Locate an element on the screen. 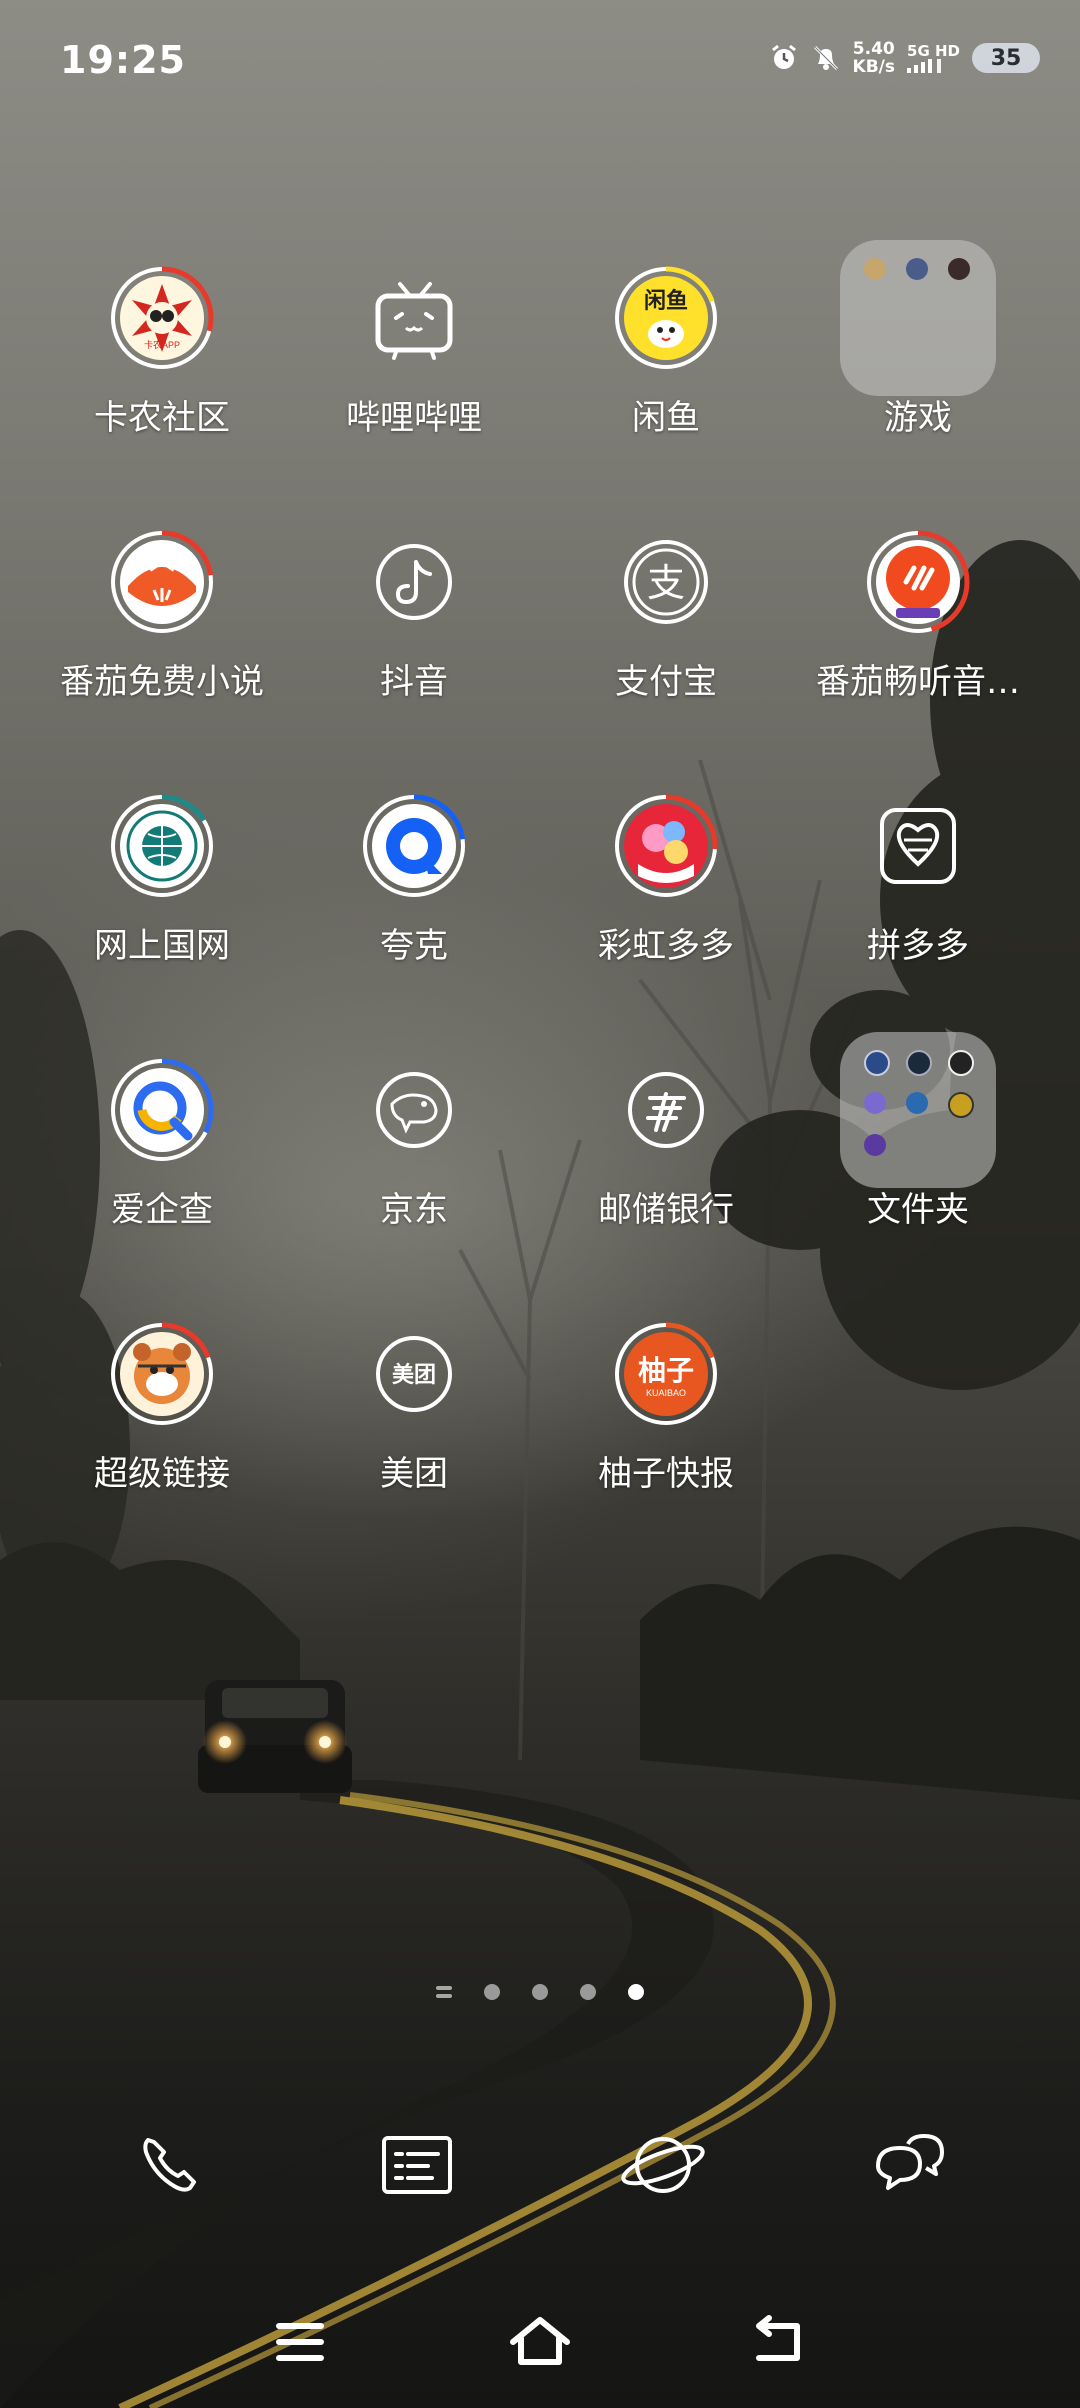 Image resolution: width=1080 pixels, height=2408 pixels. app-youzi: 柚子 KUAIBAO 柚子快报 is located at coordinates (666, 1408).